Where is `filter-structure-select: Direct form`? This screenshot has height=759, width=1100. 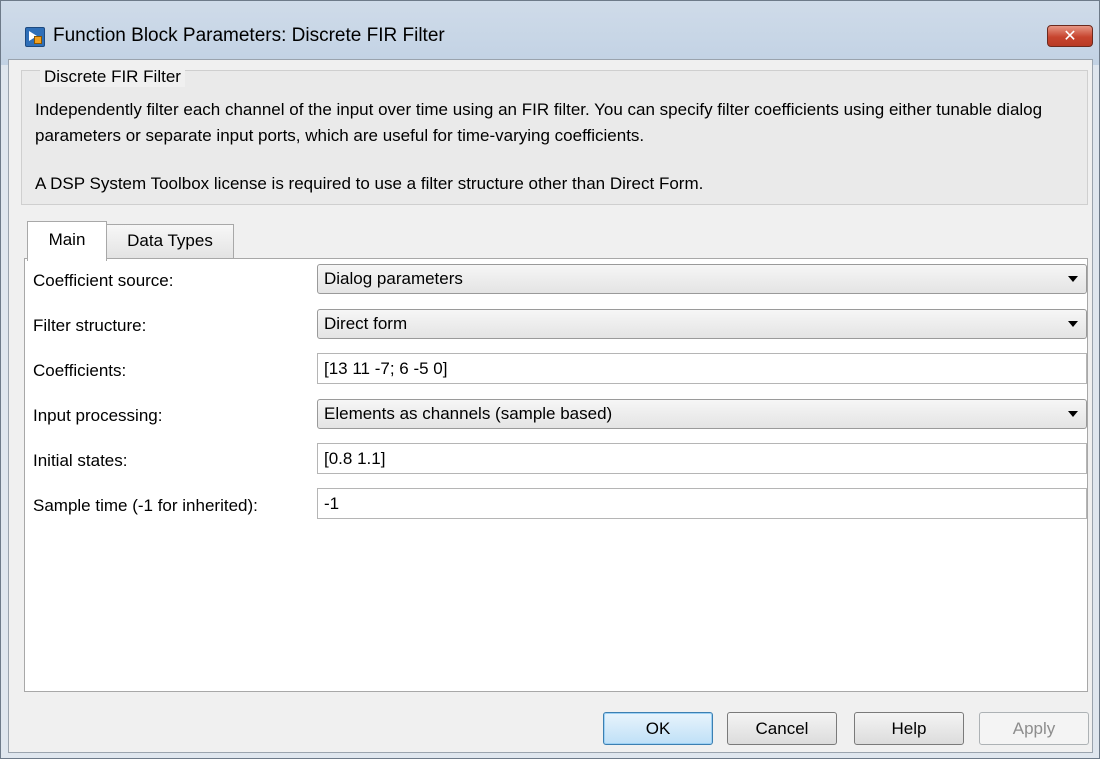 filter-structure-select: Direct form is located at coordinates (702, 324).